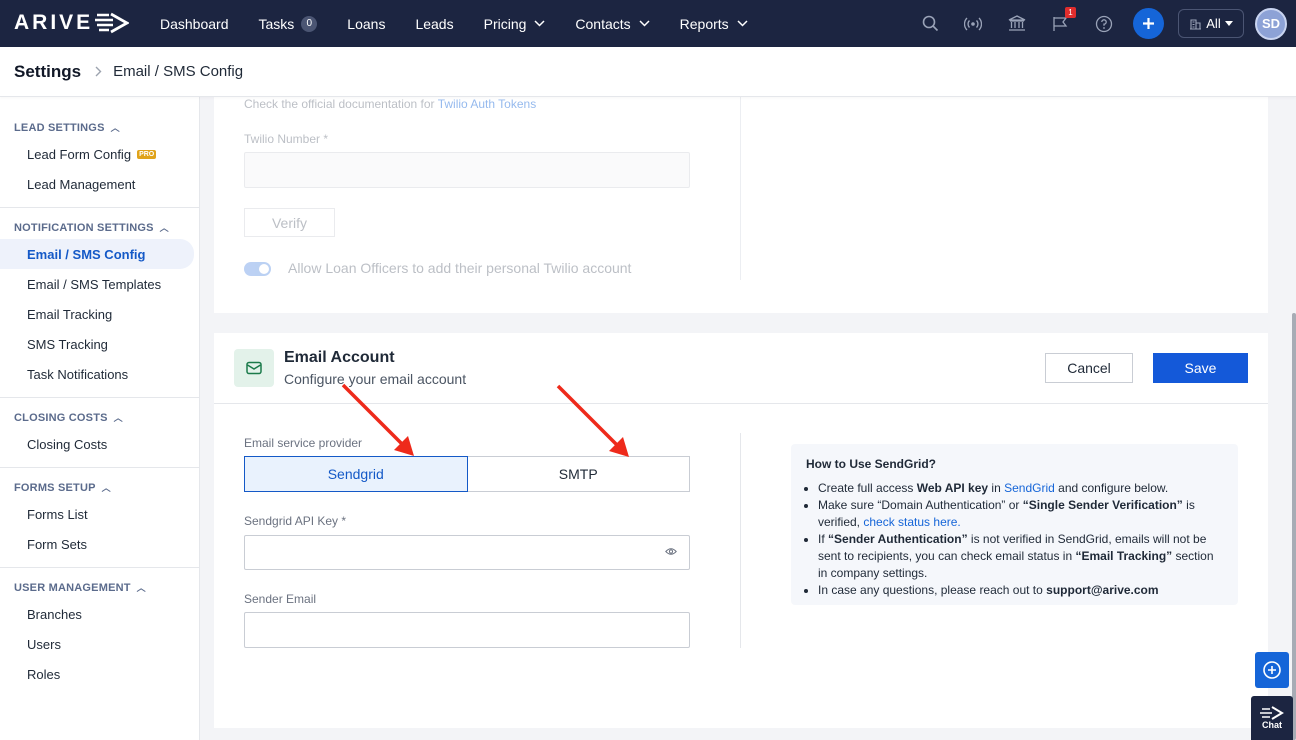  I want to click on sidebar-item-lead-form-config: Lead Form Config PRO, so click(97, 154).